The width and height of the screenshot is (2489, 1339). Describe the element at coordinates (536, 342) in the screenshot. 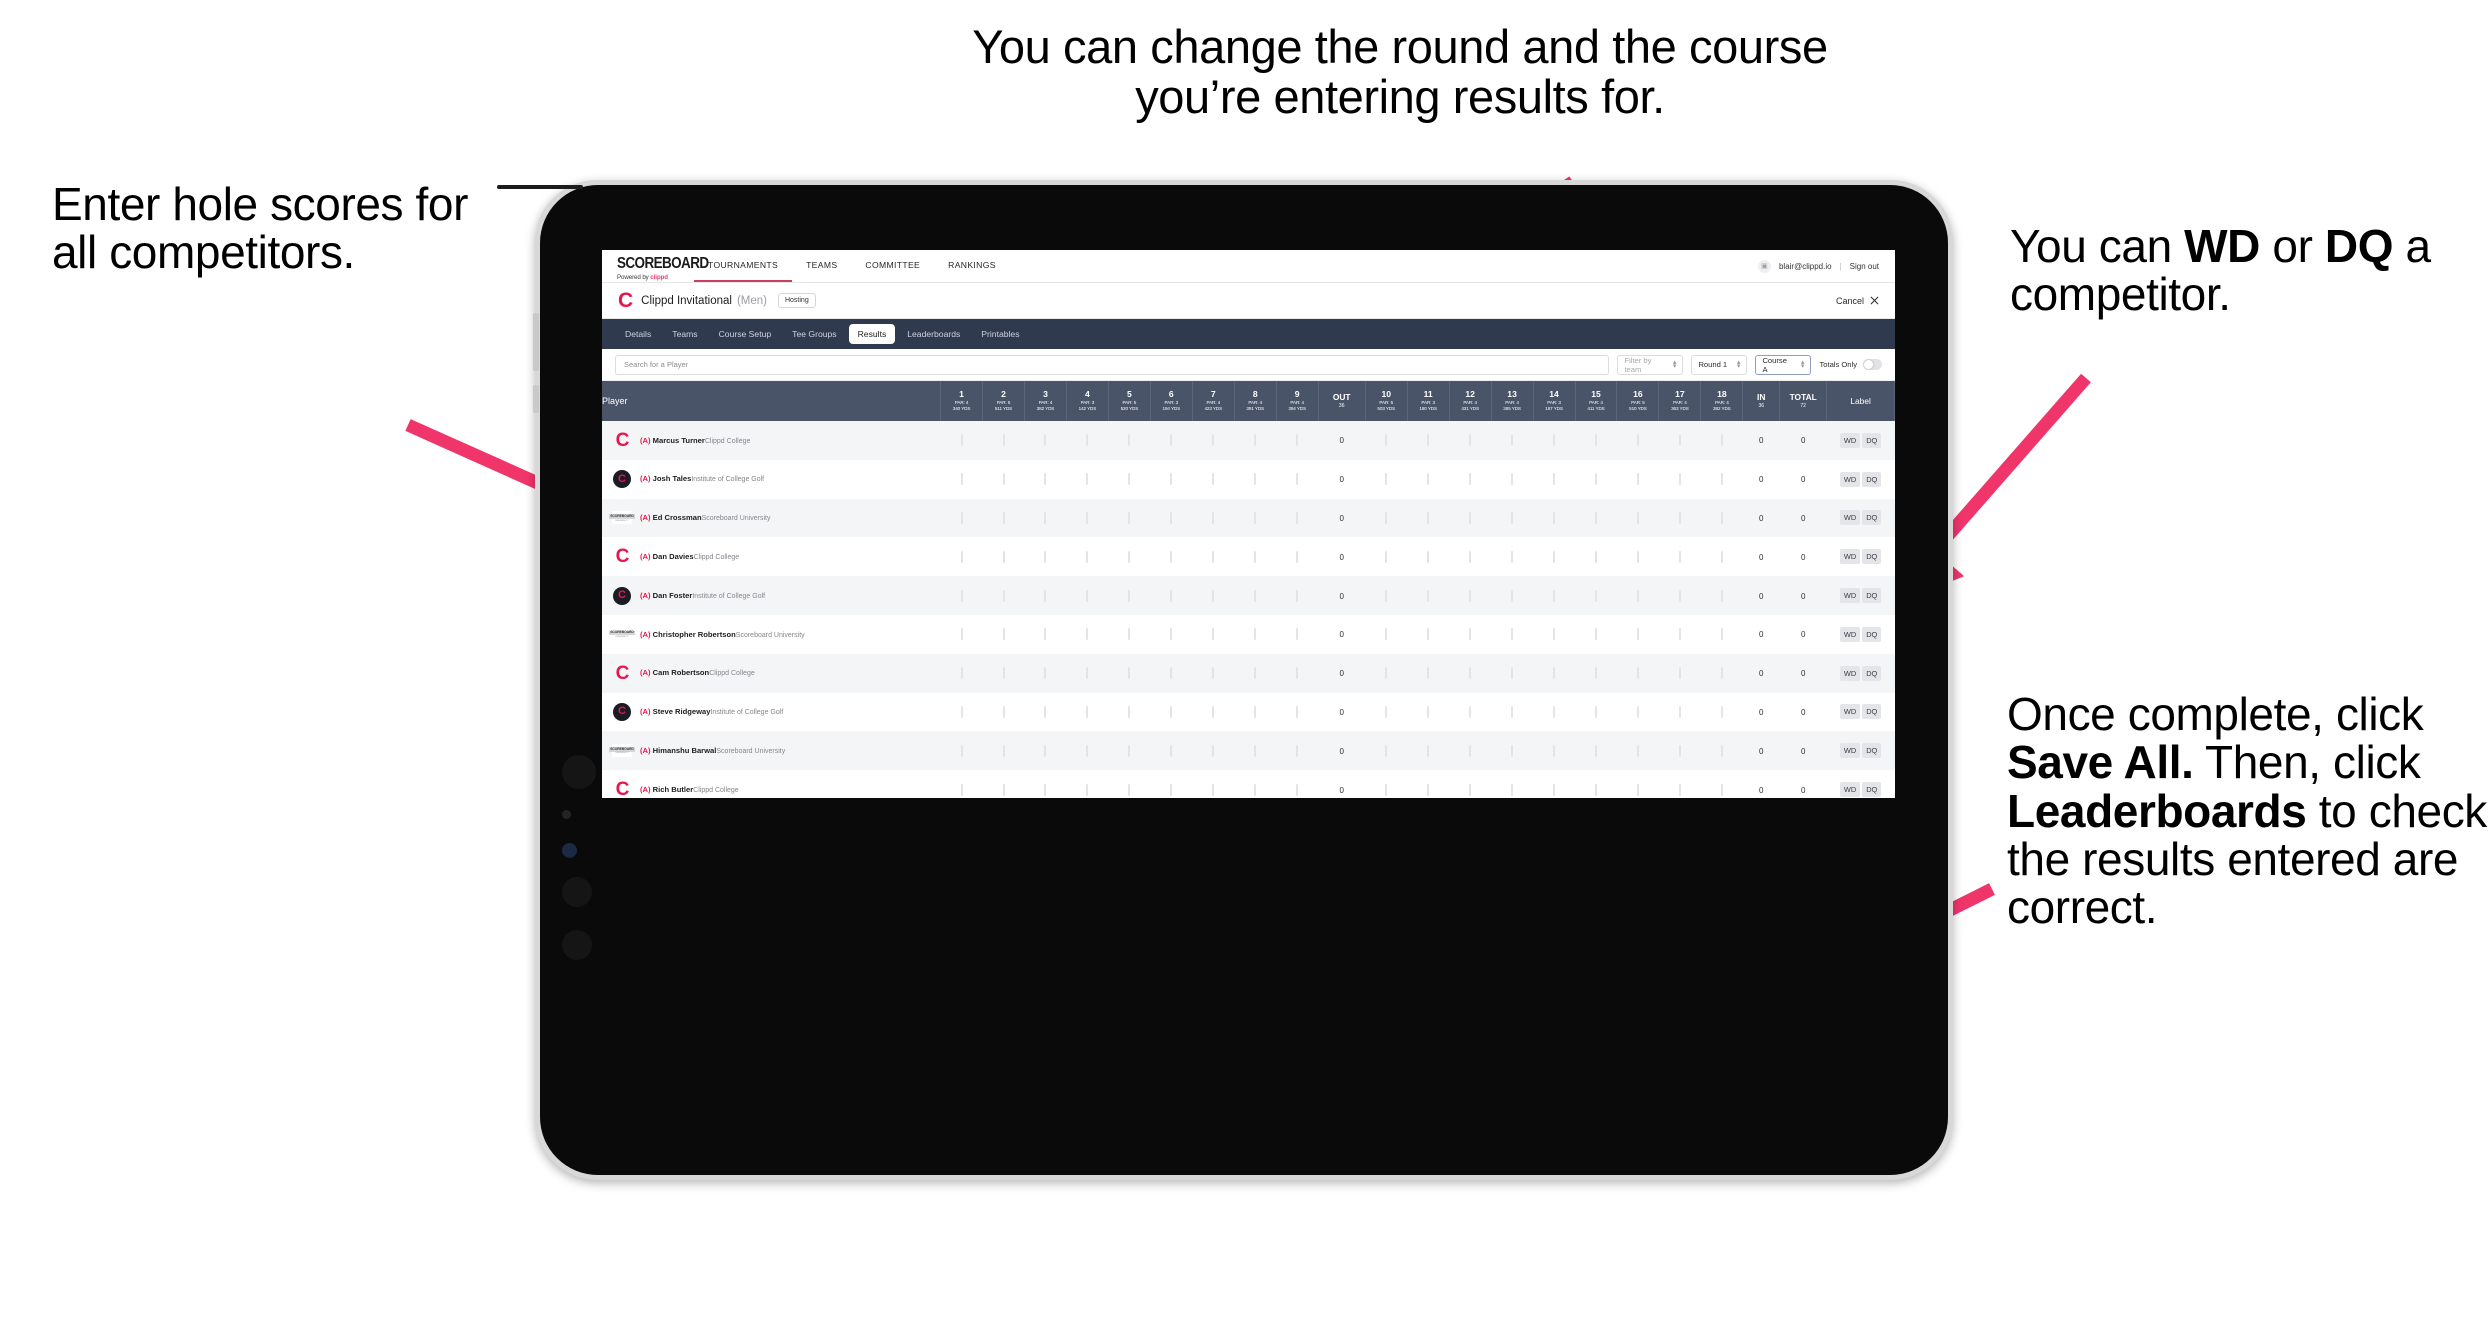

I see `volume-up-button` at that location.